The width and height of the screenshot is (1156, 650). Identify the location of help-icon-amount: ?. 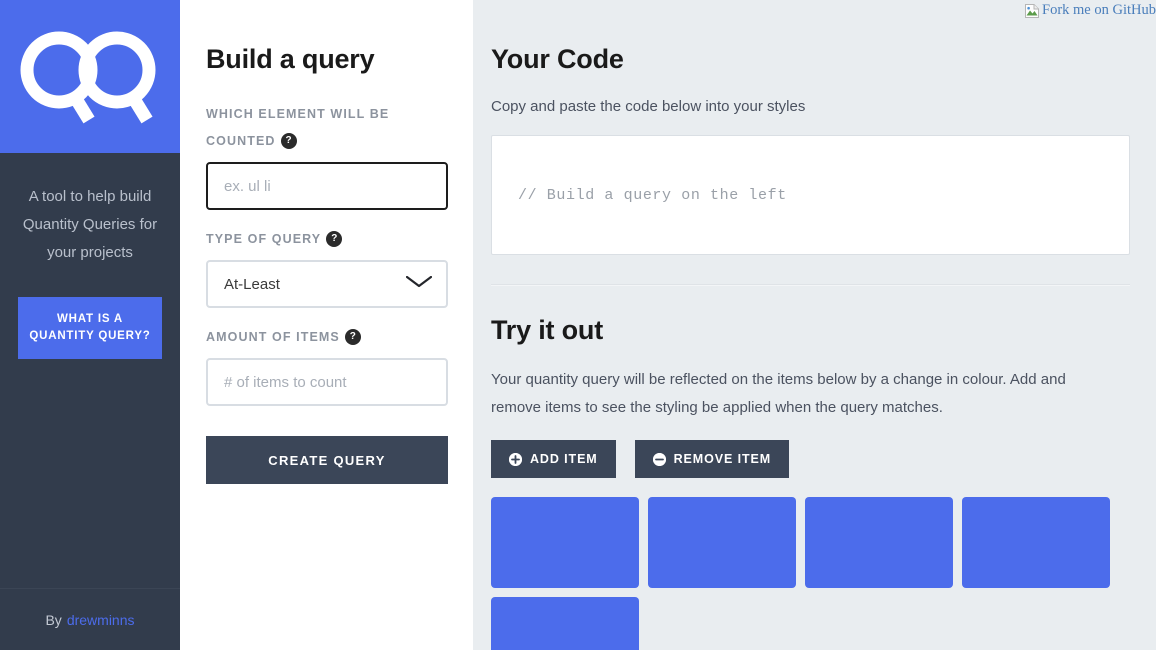
(352, 336).